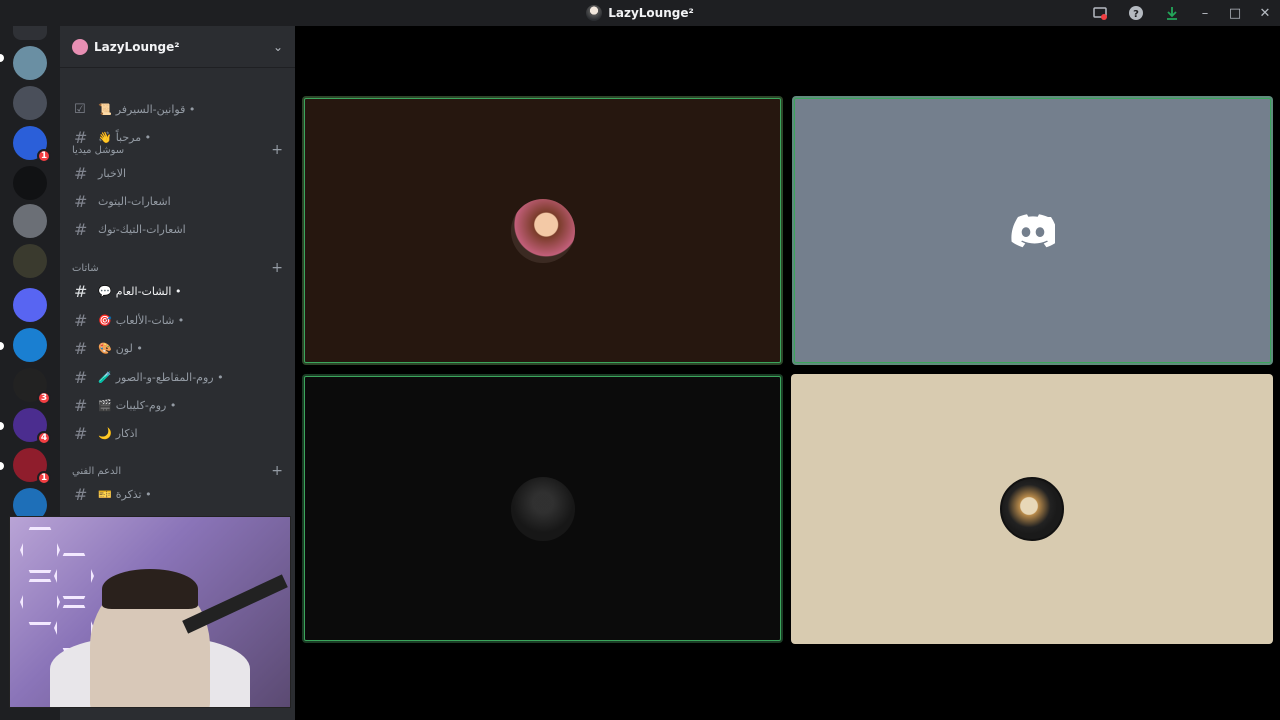 This screenshot has height=720, width=1280. I want to click on channel-games-chat: # 🎯 شات-الألعاب •, so click(177, 320).